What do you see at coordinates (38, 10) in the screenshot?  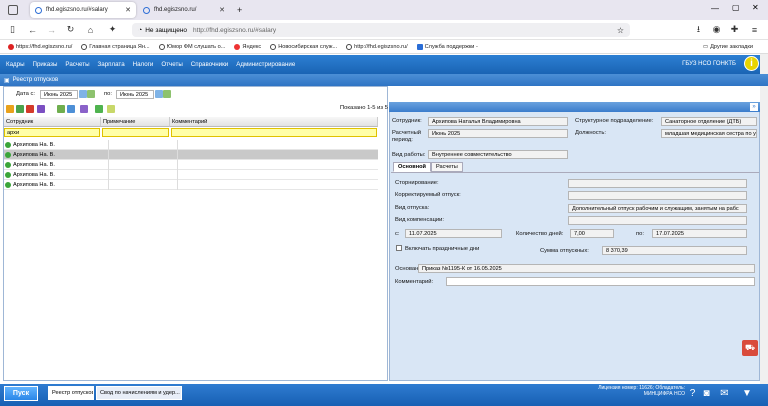 I see `site-favicon-icon` at bounding box center [38, 10].